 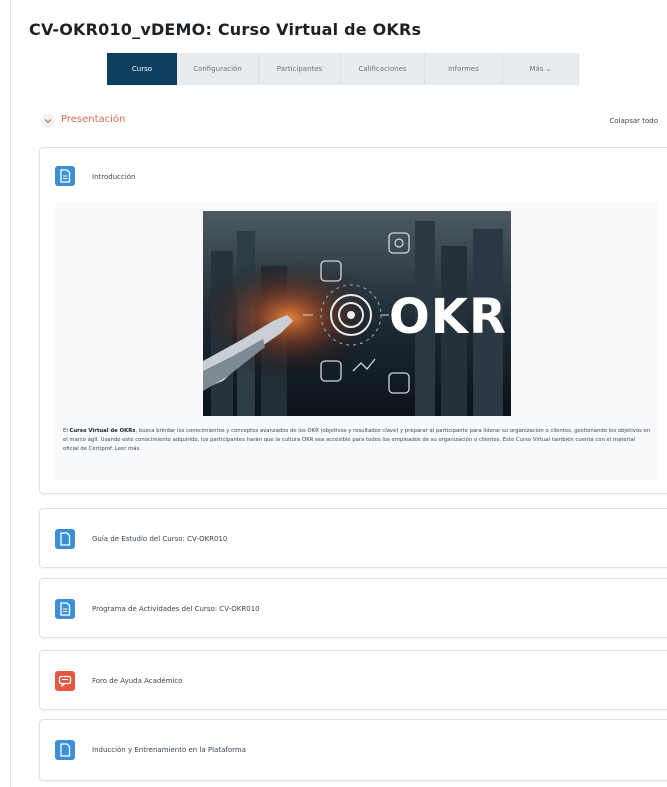 What do you see at coordinates (383, 69) in the screenshot?
I see `tab-calificaciones: Calificaciones` at bounding box center [383, 69].